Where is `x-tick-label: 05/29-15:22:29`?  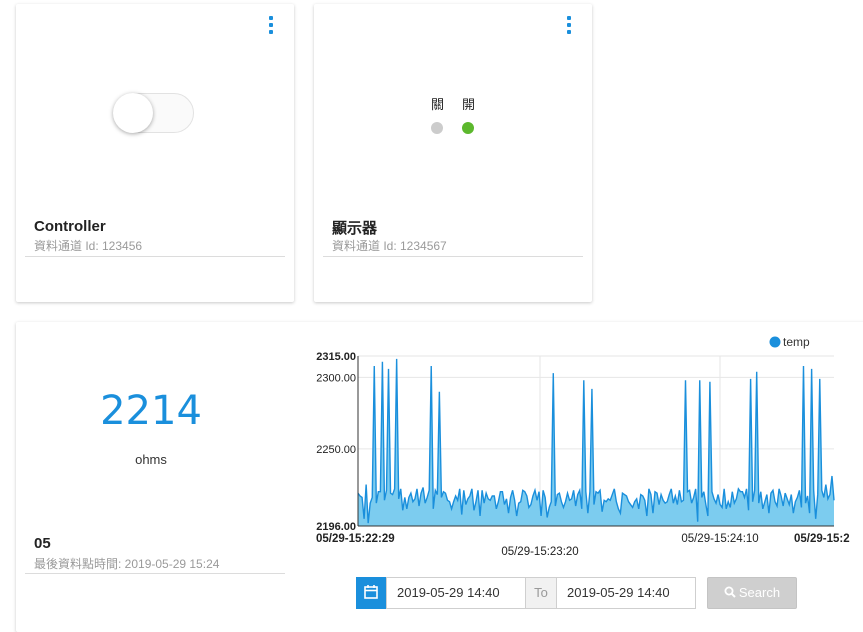
x-tick-label: 05/29-15:22:29 is located at coordinates (355, 539).